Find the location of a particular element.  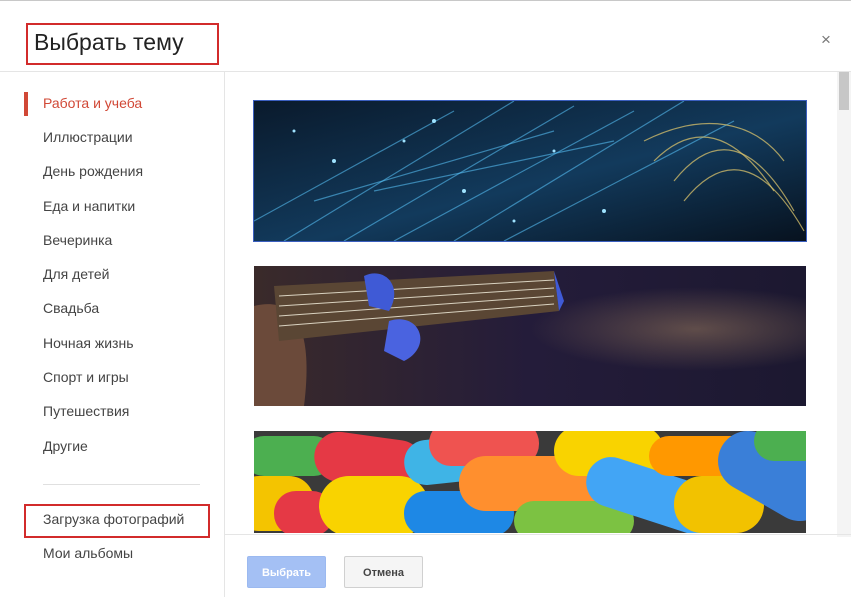

sidebar-item-illustrations: Иллюстрации is located at coordinates (124, 138).